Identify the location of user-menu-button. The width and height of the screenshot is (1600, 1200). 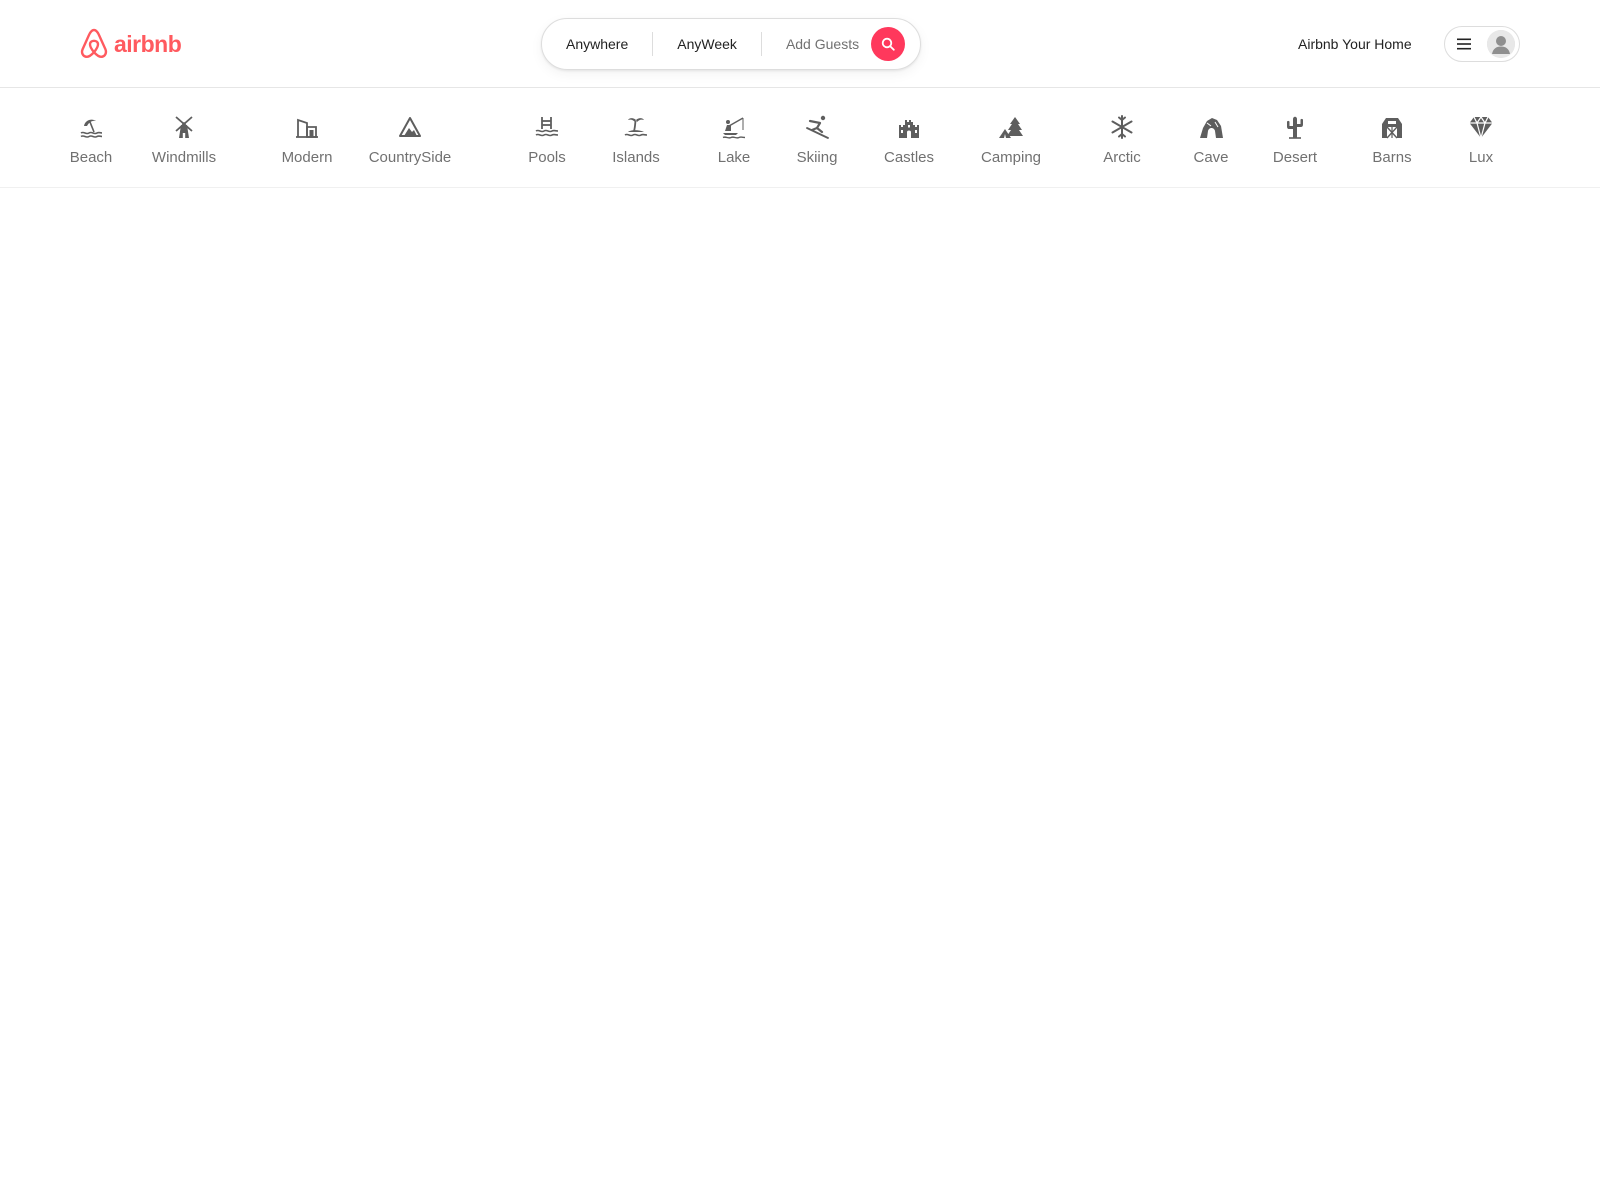
(1482, 44).